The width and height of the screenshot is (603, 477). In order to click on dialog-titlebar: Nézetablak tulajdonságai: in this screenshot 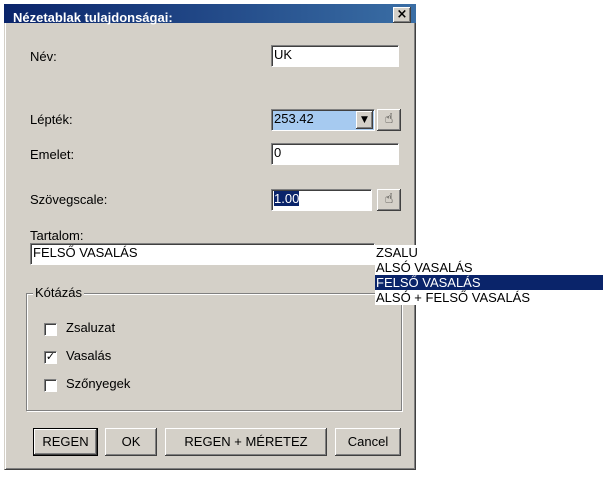, I will do `click(210, 14)`.